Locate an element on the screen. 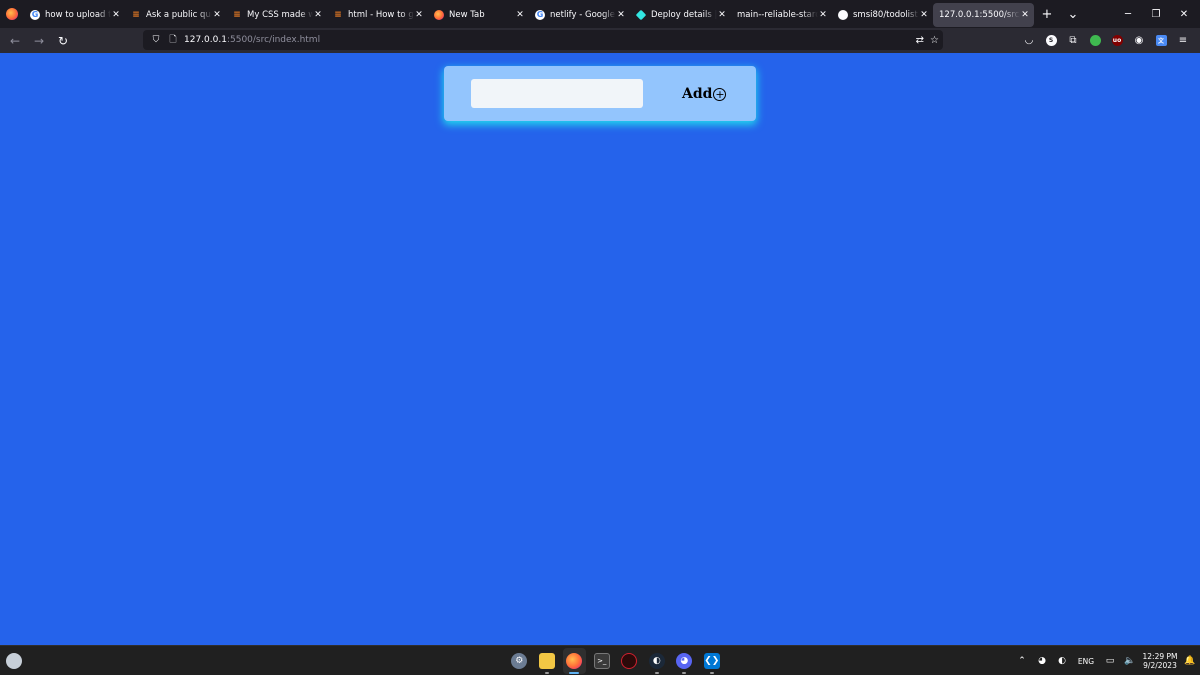 The height and width of the screenshot is (675, 1200). discord-icon: ◕ is located at coordinates (684, 661).